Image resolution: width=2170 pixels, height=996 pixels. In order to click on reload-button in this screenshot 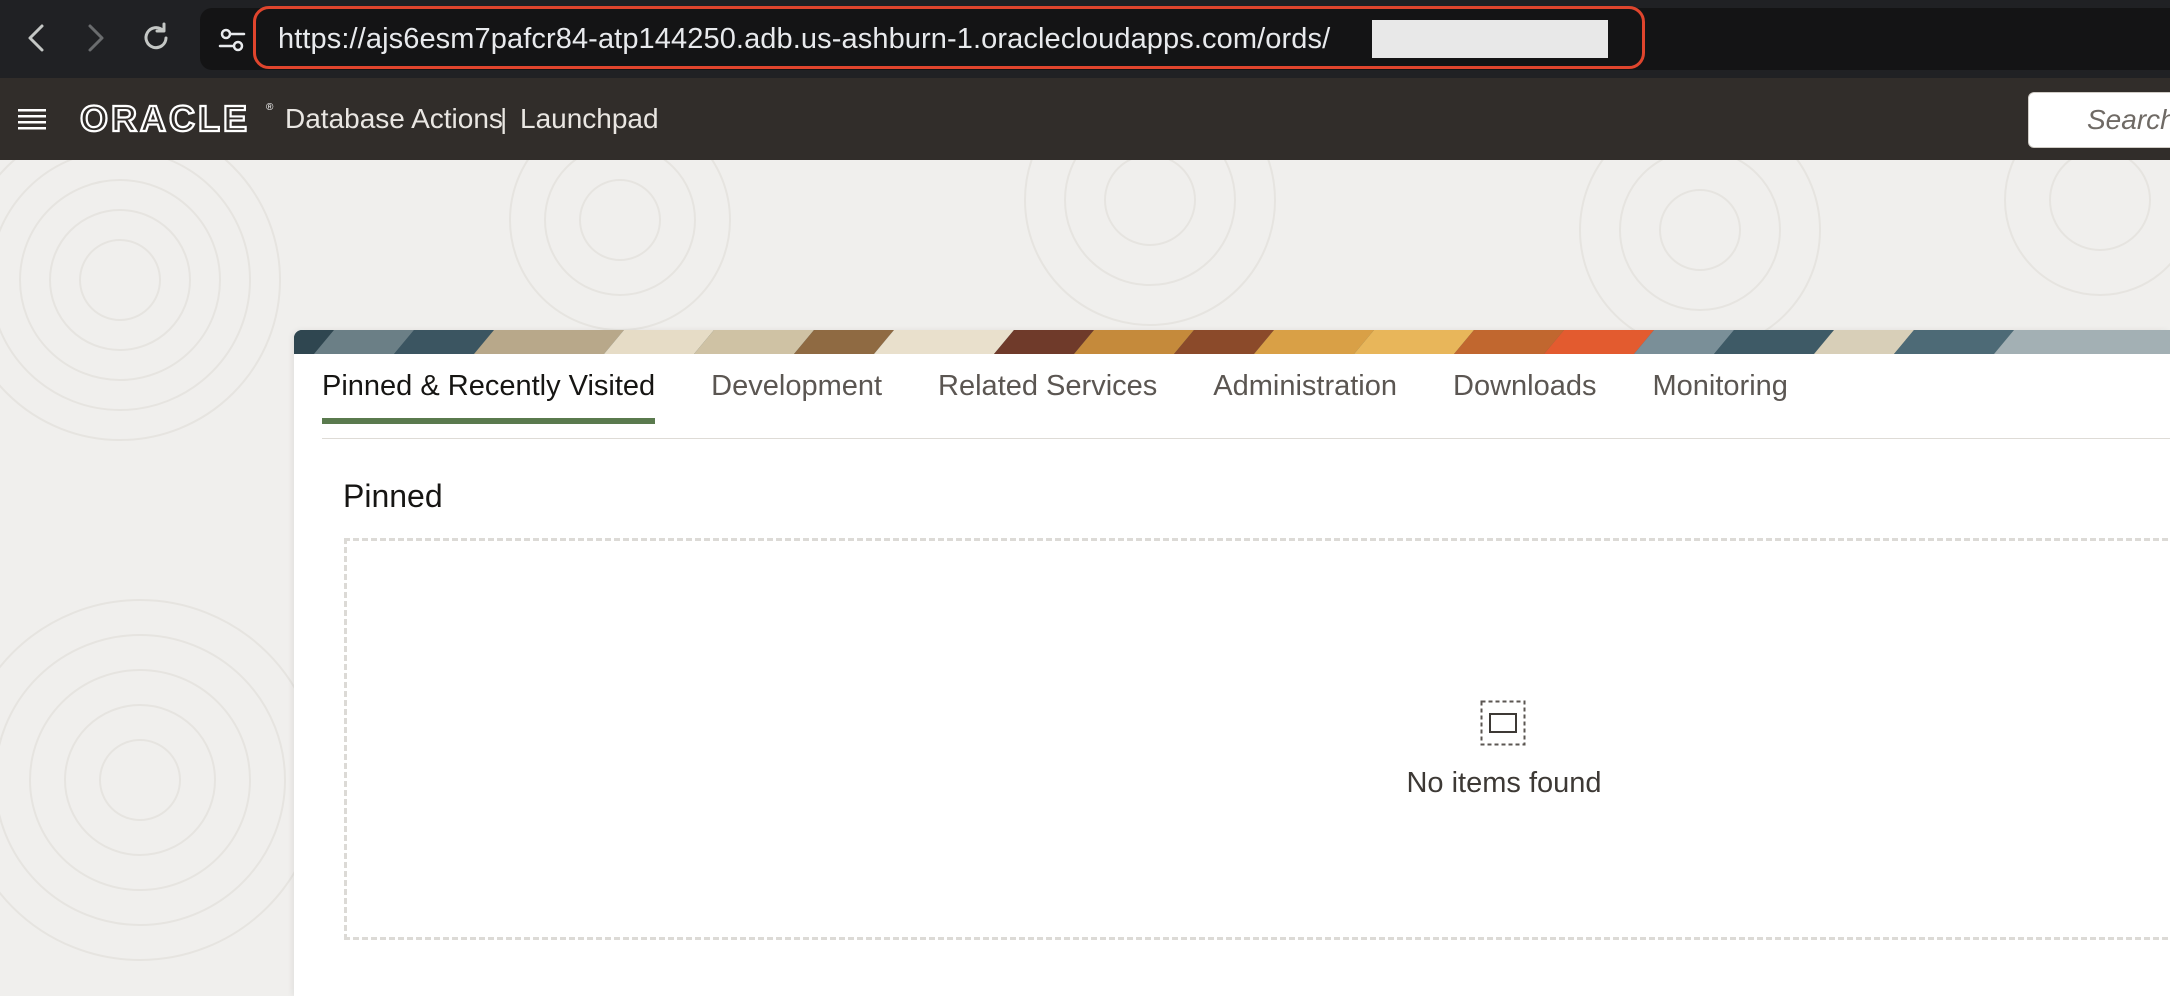, I will do `click(156, 38)`.